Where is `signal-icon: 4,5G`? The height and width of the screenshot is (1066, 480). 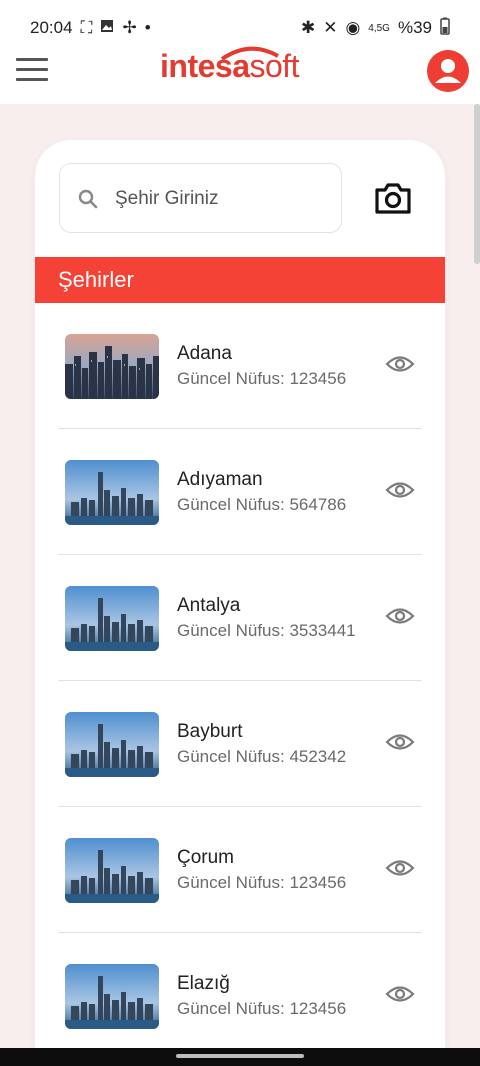 signal-icon: 4,5G is located at coordinates (379, 28).